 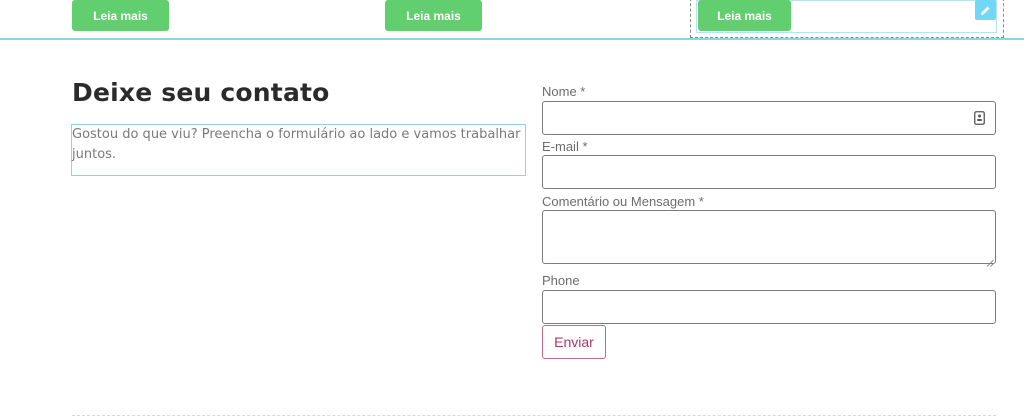 I want to click on bottom-divider, so click(x=534, y=415).